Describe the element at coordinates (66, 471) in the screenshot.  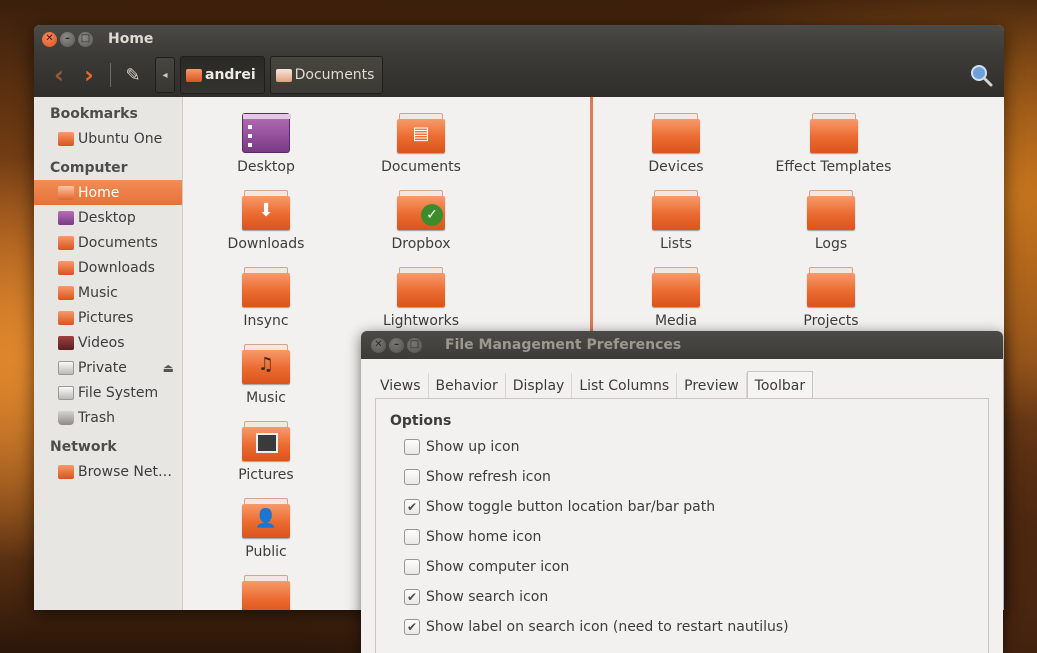
I see `network-icon` at that location.